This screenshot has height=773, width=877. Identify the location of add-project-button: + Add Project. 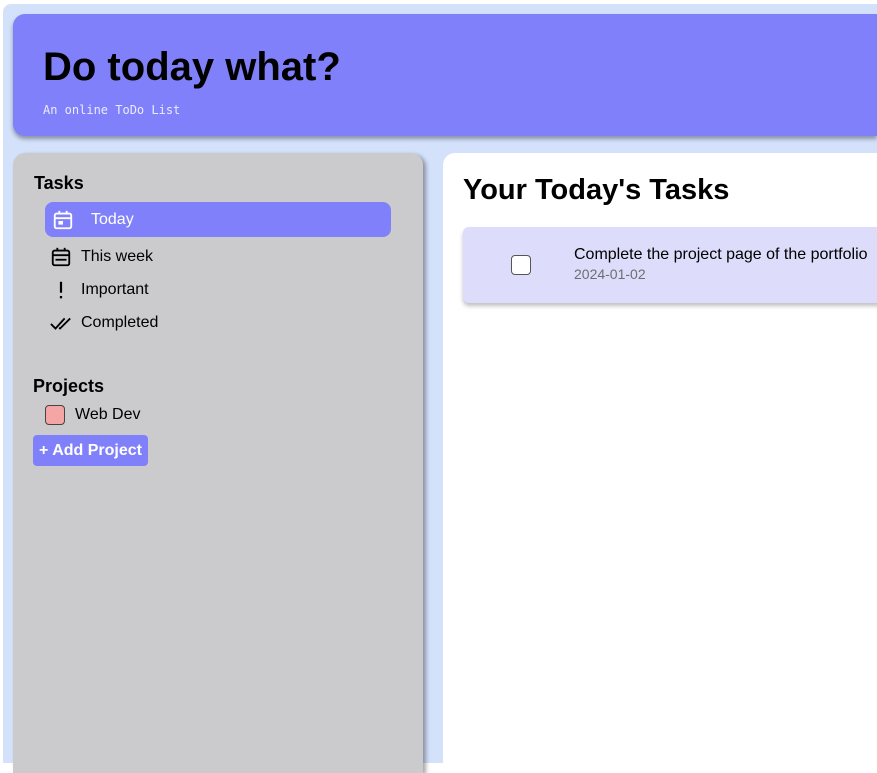
(90, 450).